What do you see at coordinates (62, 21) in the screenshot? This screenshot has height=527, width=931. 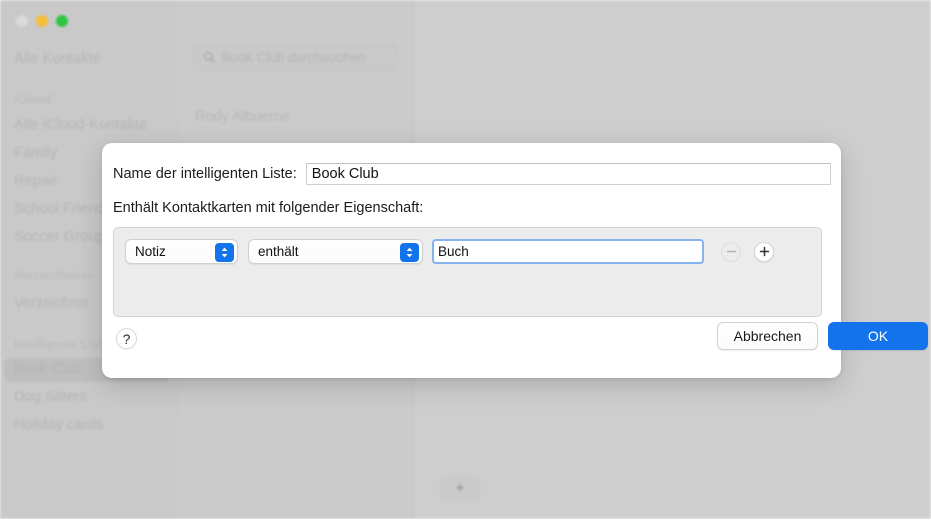 I see `maximize-button` at bounding box center [62, 21].